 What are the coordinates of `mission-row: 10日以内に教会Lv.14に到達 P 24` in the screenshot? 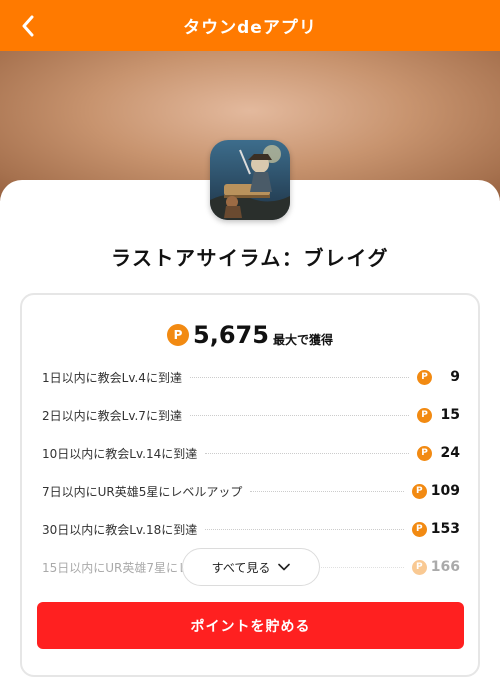 It's located at (251, 453).